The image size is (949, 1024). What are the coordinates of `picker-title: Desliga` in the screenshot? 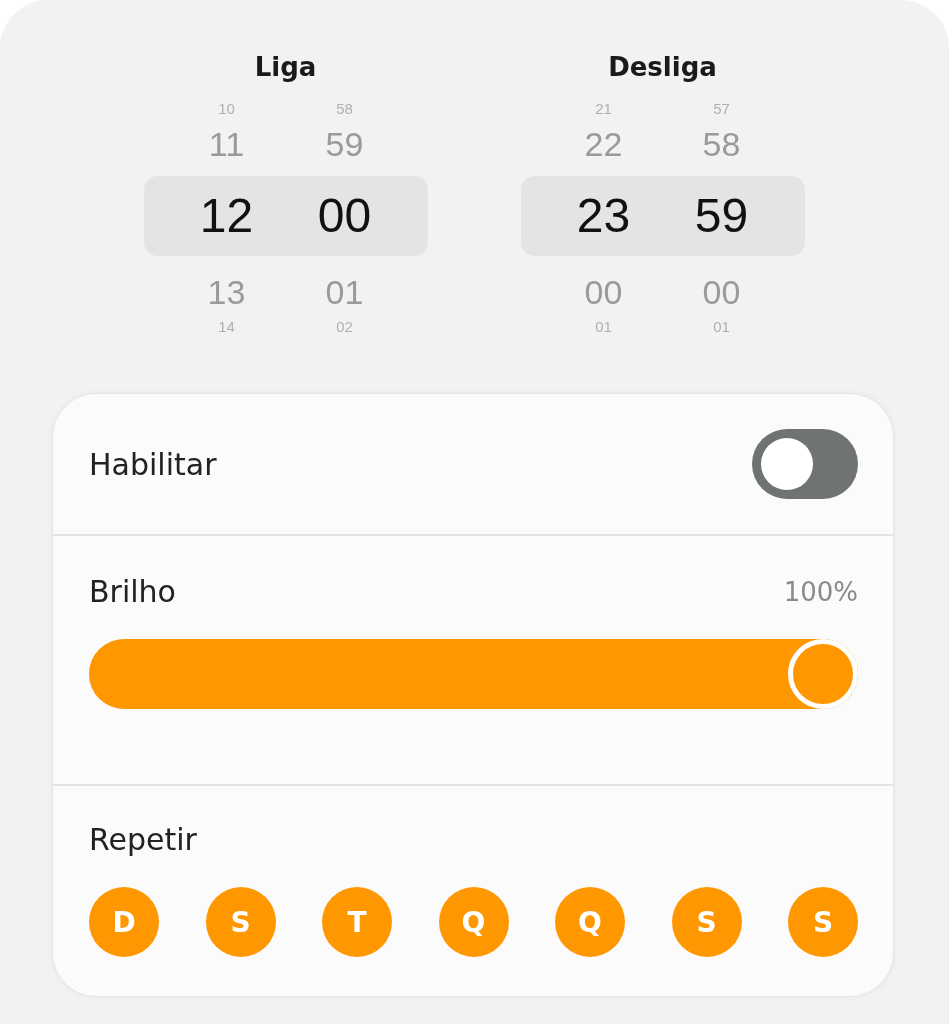 It's located at (662, 67).